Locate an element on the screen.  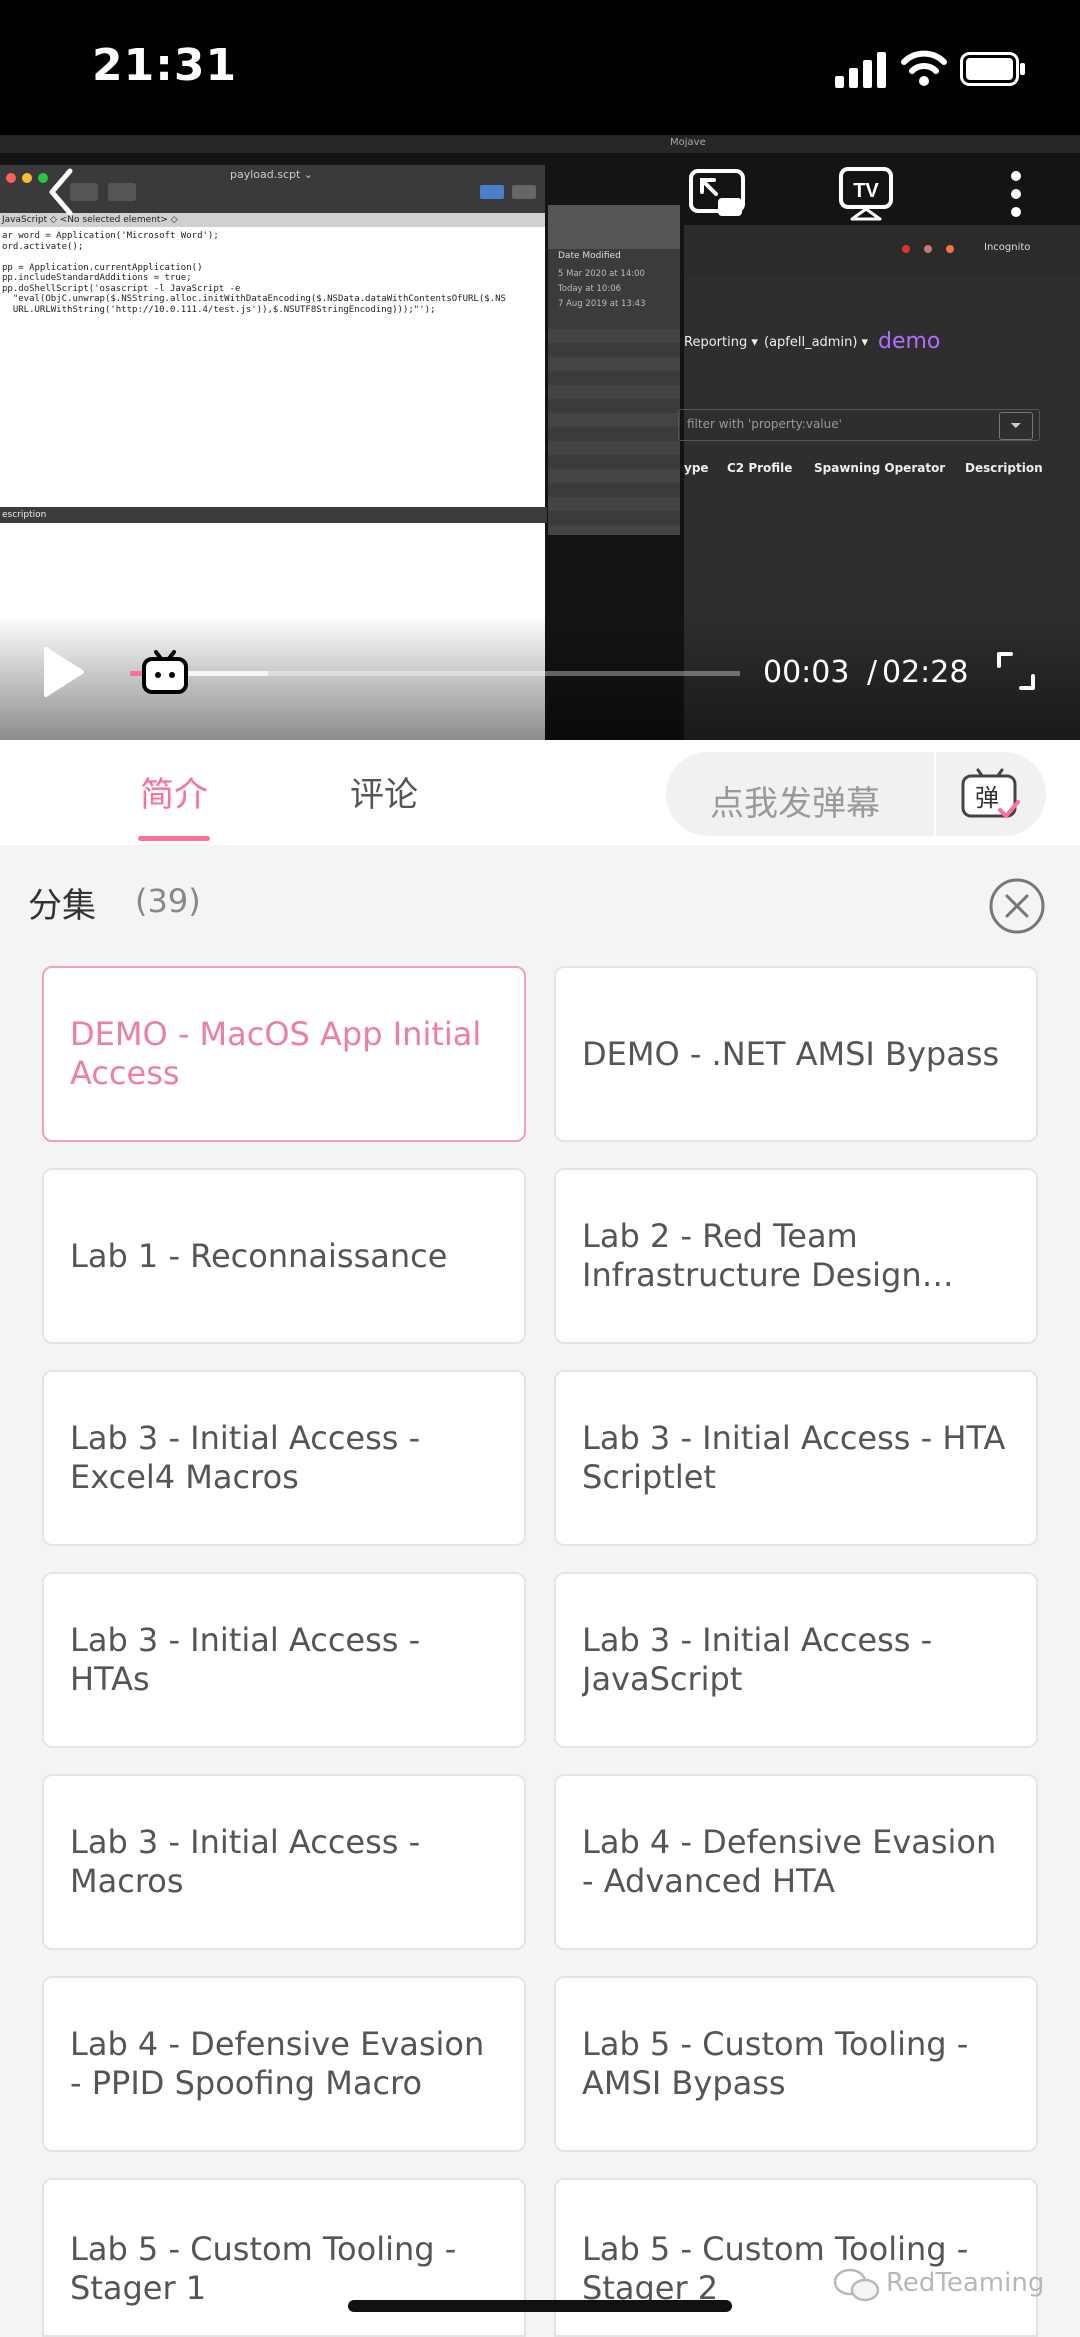
window-close-dot is located at coordinates (11, 178).